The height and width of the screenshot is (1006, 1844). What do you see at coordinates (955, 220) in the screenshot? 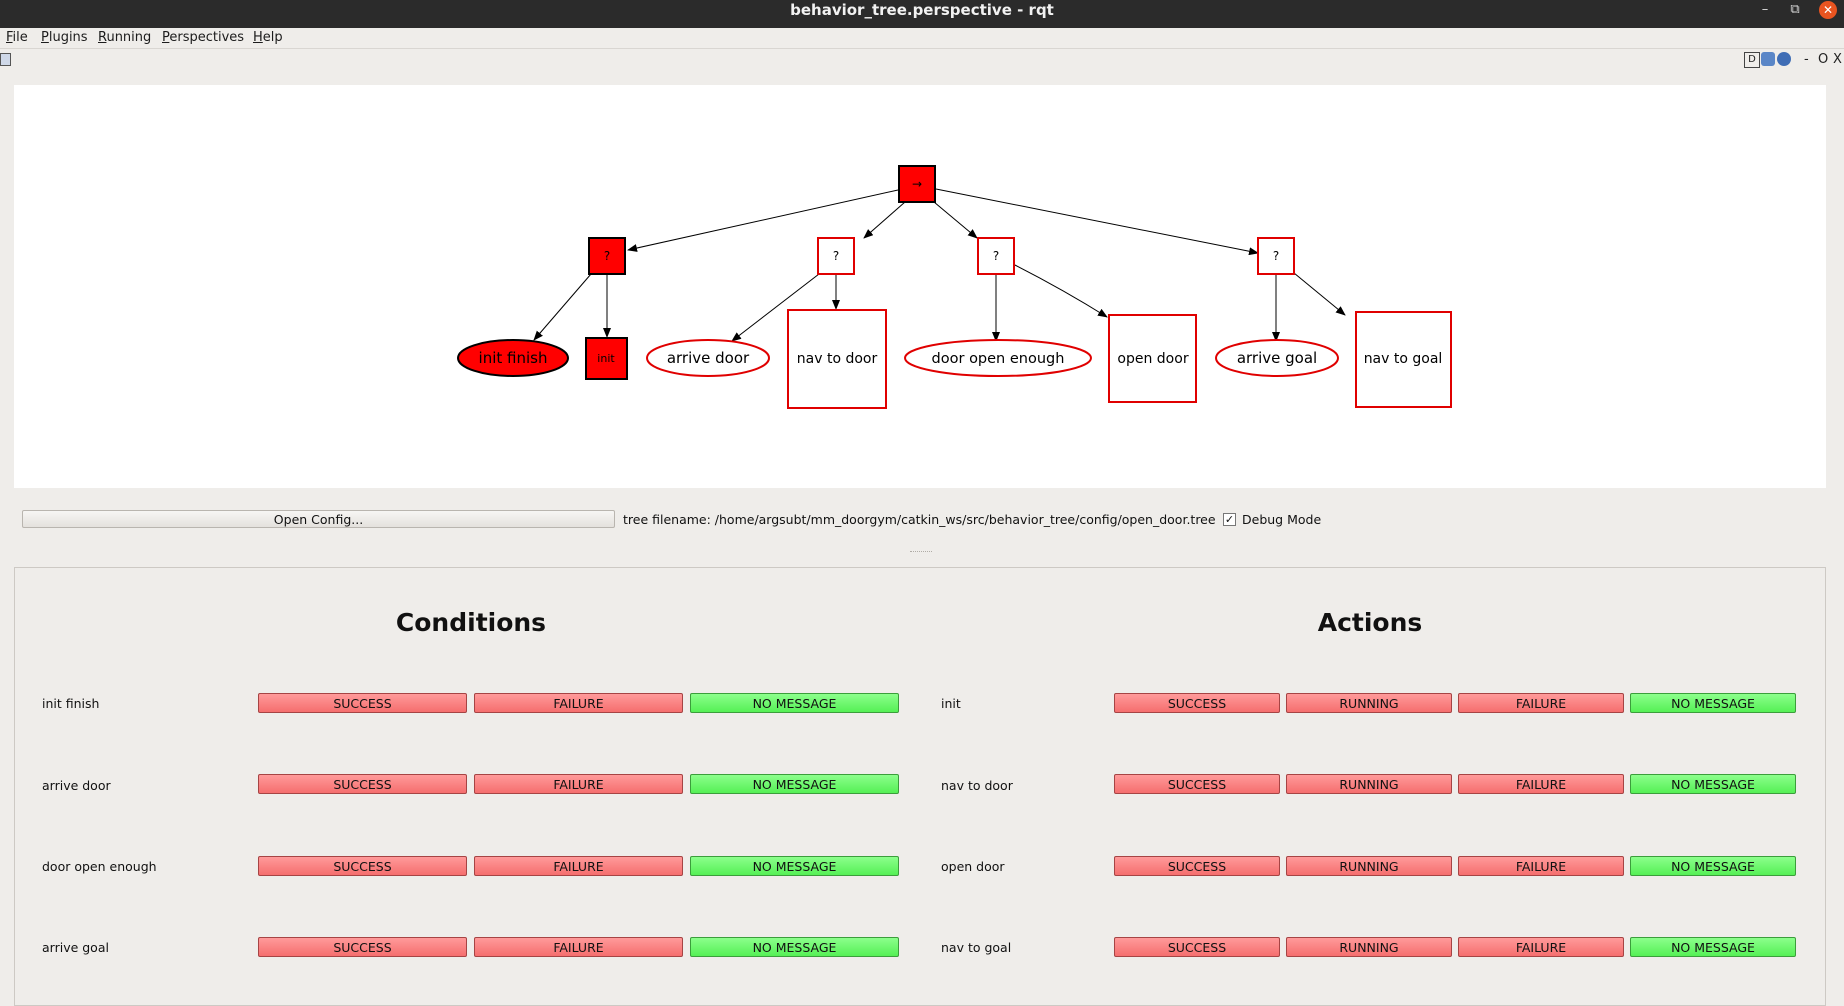
I see `edge-root-sel3` at bounding box center [955, 220].